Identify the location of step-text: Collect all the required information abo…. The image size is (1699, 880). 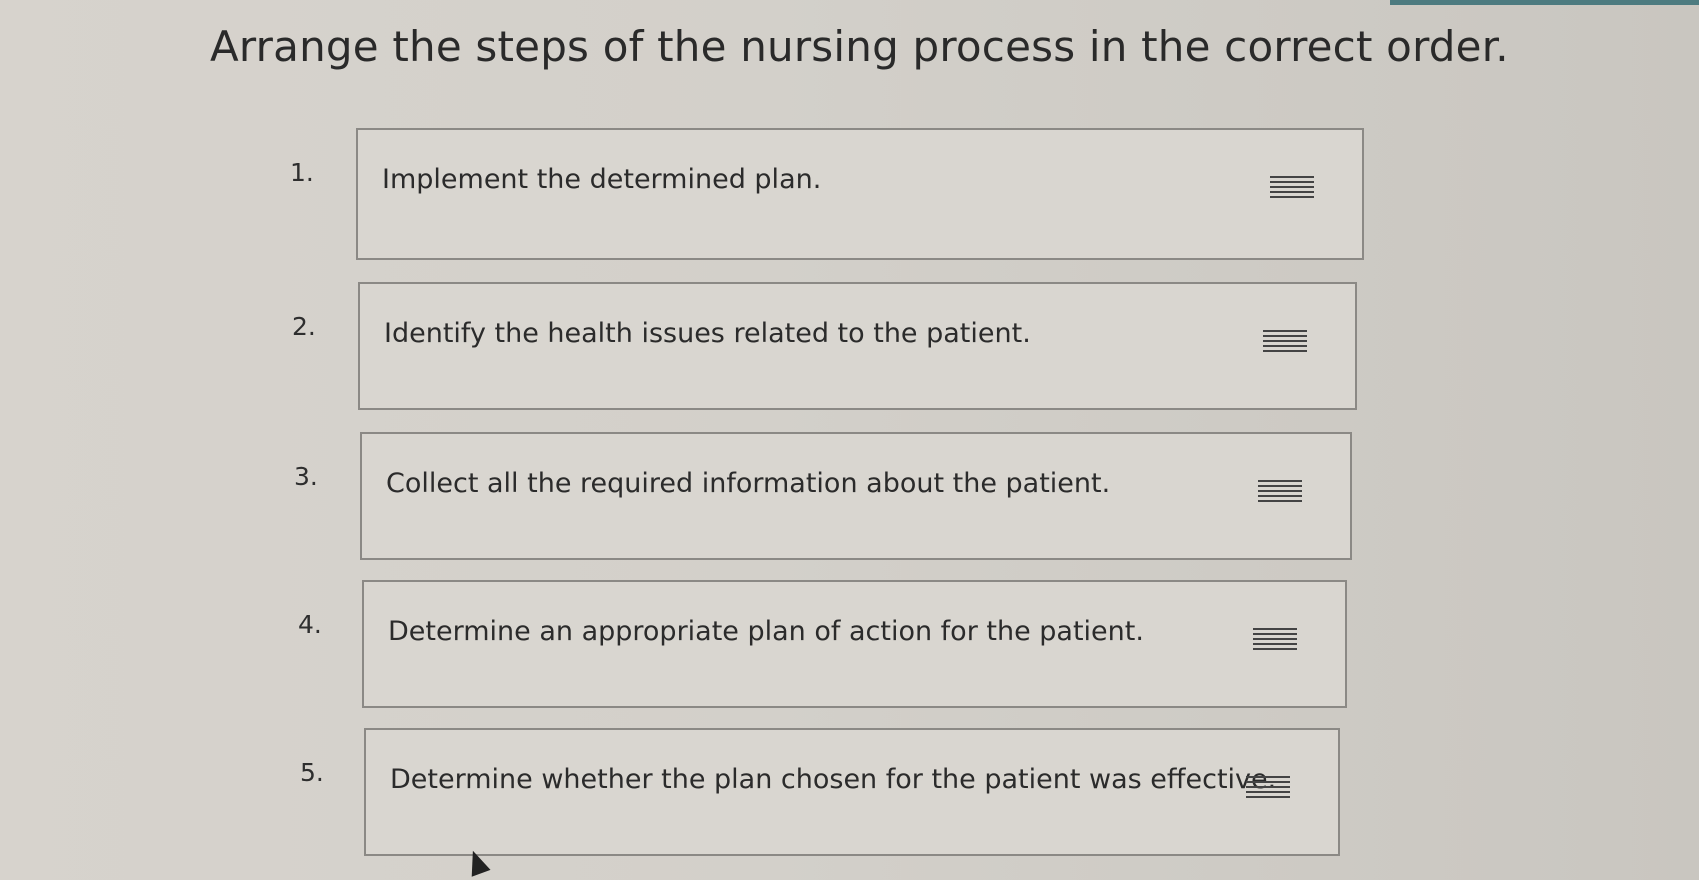
(748, 483).